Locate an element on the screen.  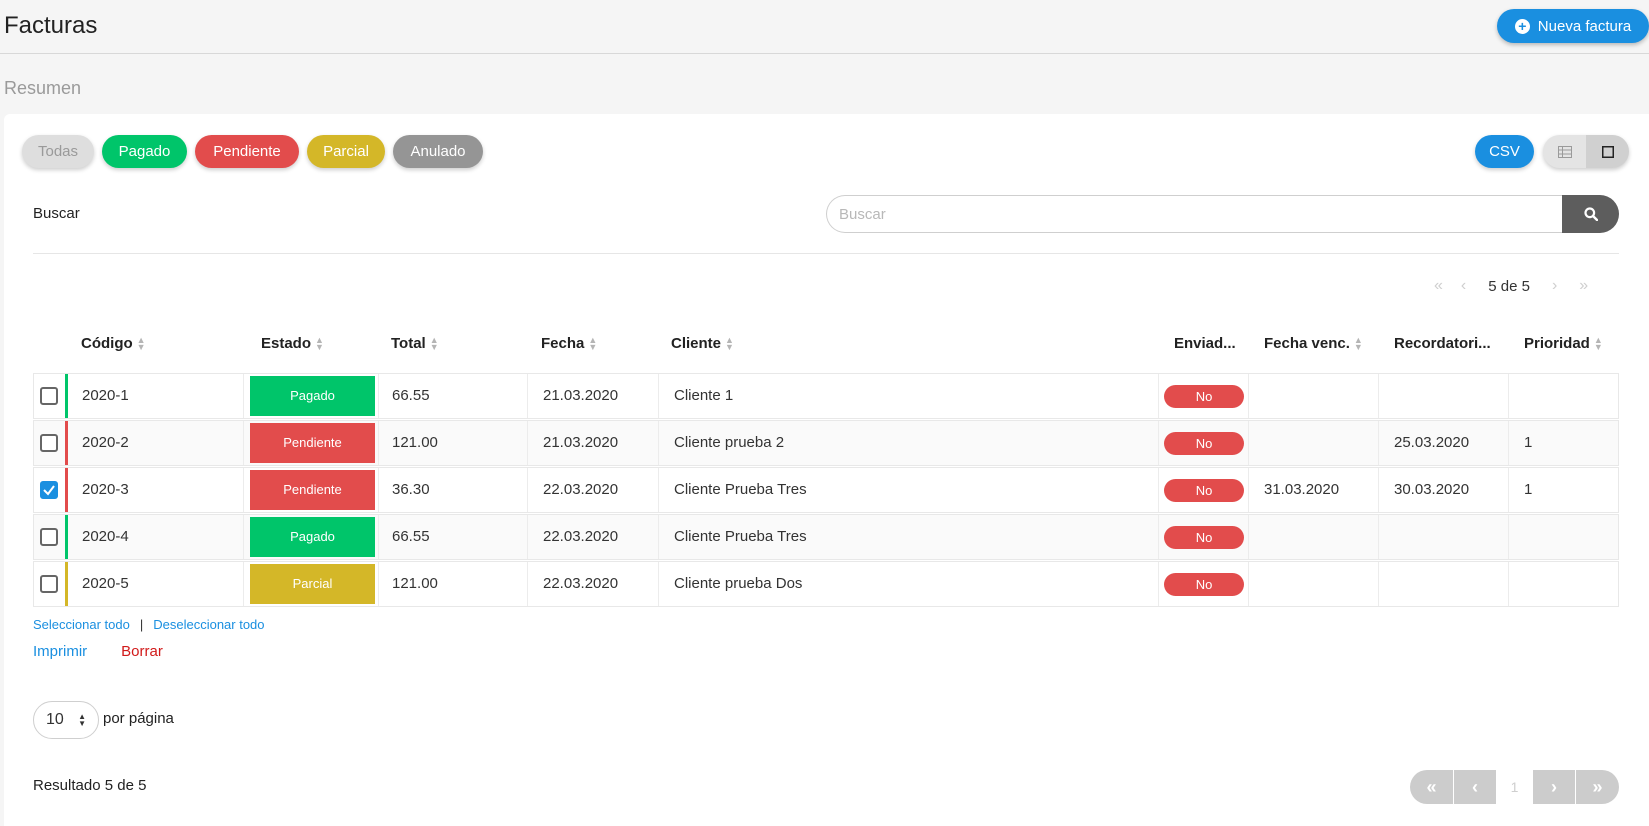
per-page-value: 10 is located at coordinates (55, 719).